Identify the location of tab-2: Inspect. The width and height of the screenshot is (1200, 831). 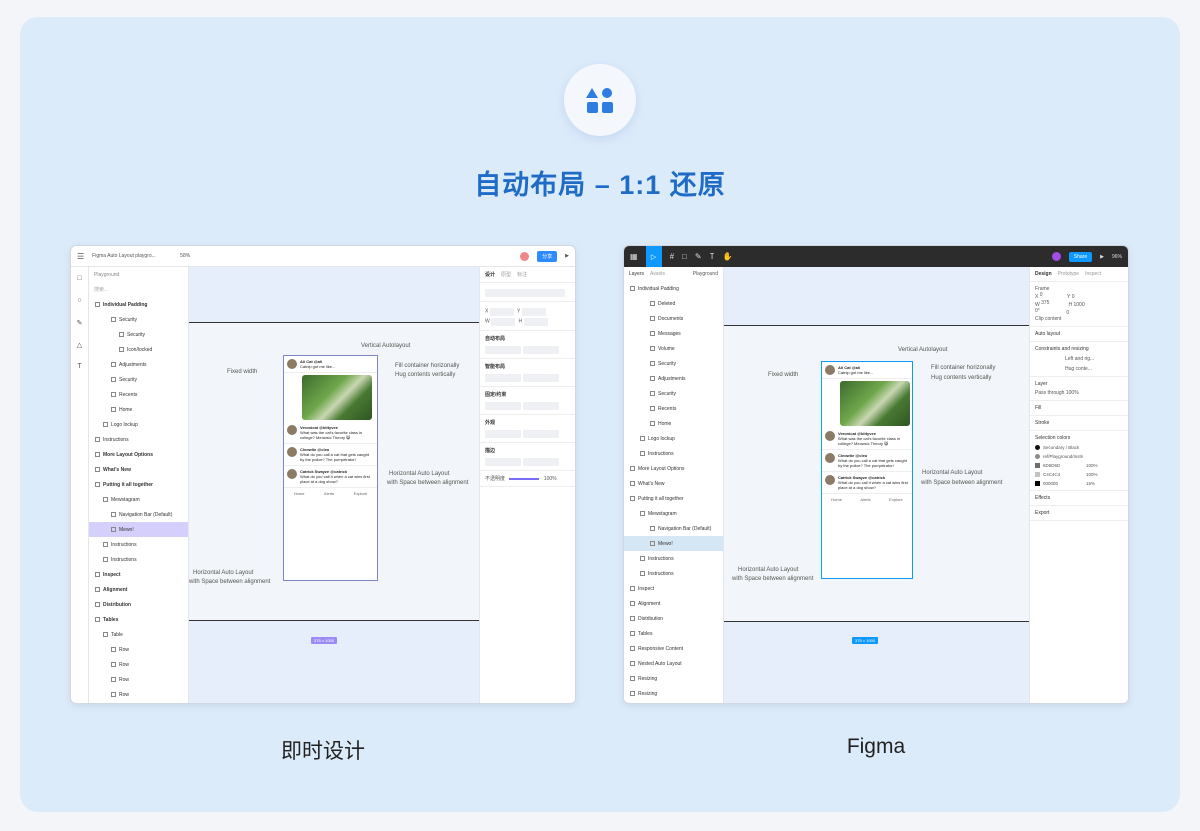
(1093, 274).